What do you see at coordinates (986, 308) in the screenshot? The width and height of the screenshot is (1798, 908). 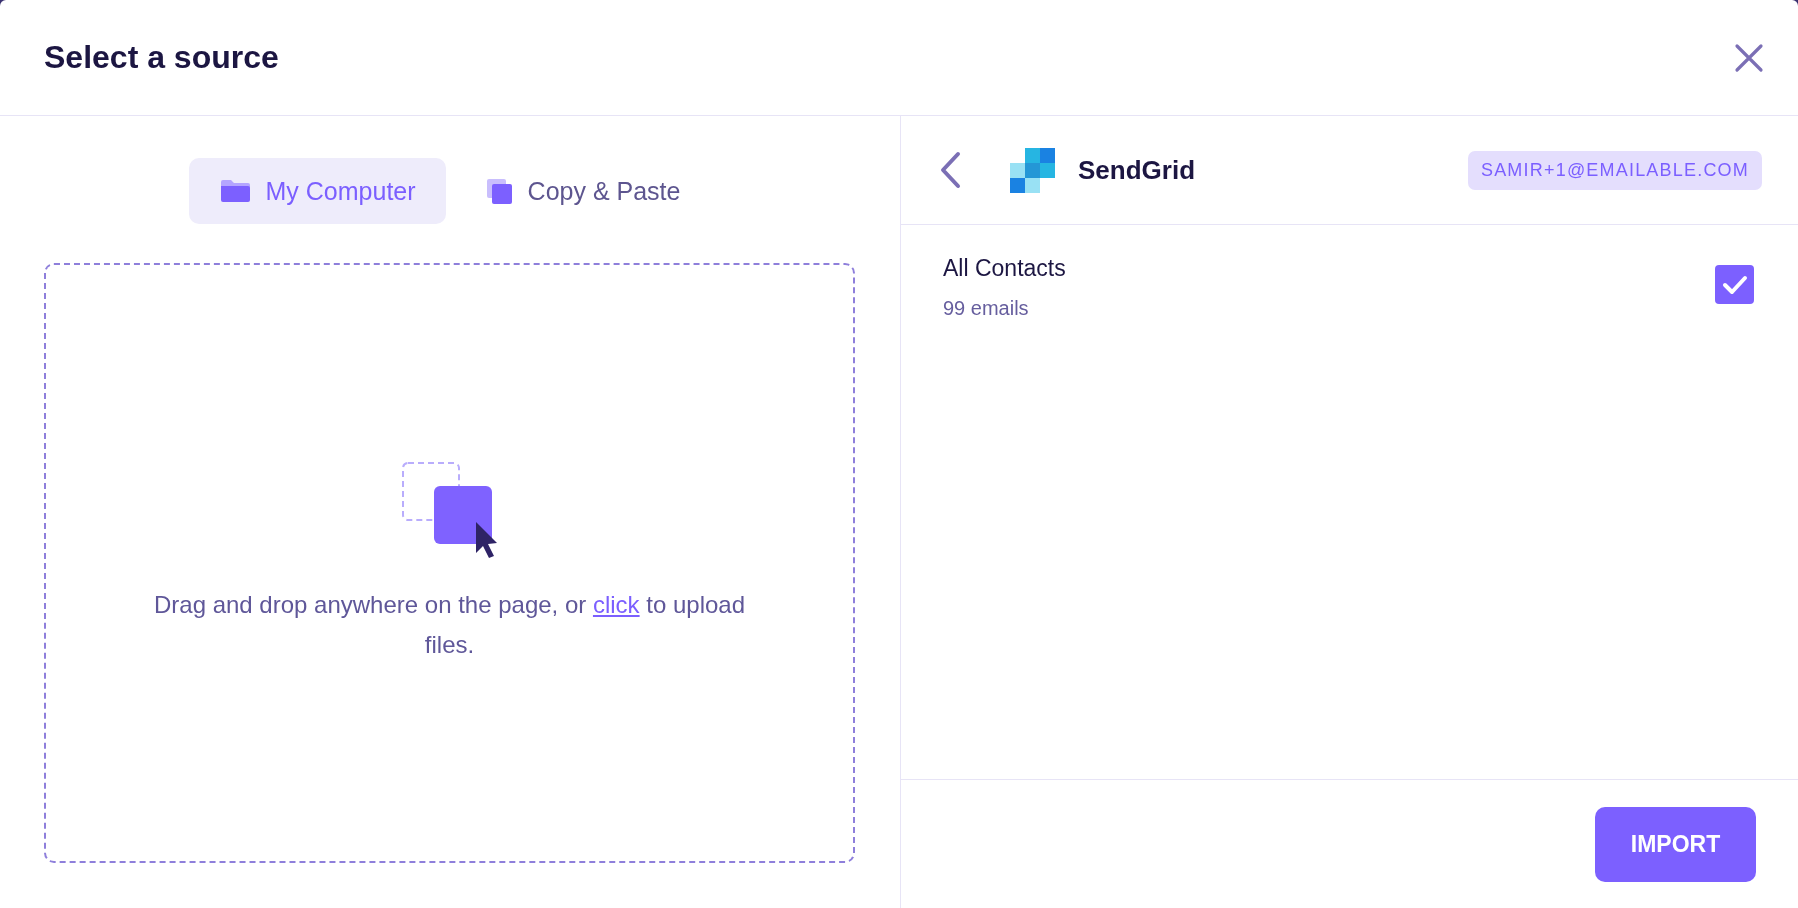 I see `email-count: 99 emails` at bounding box center [986, 308].